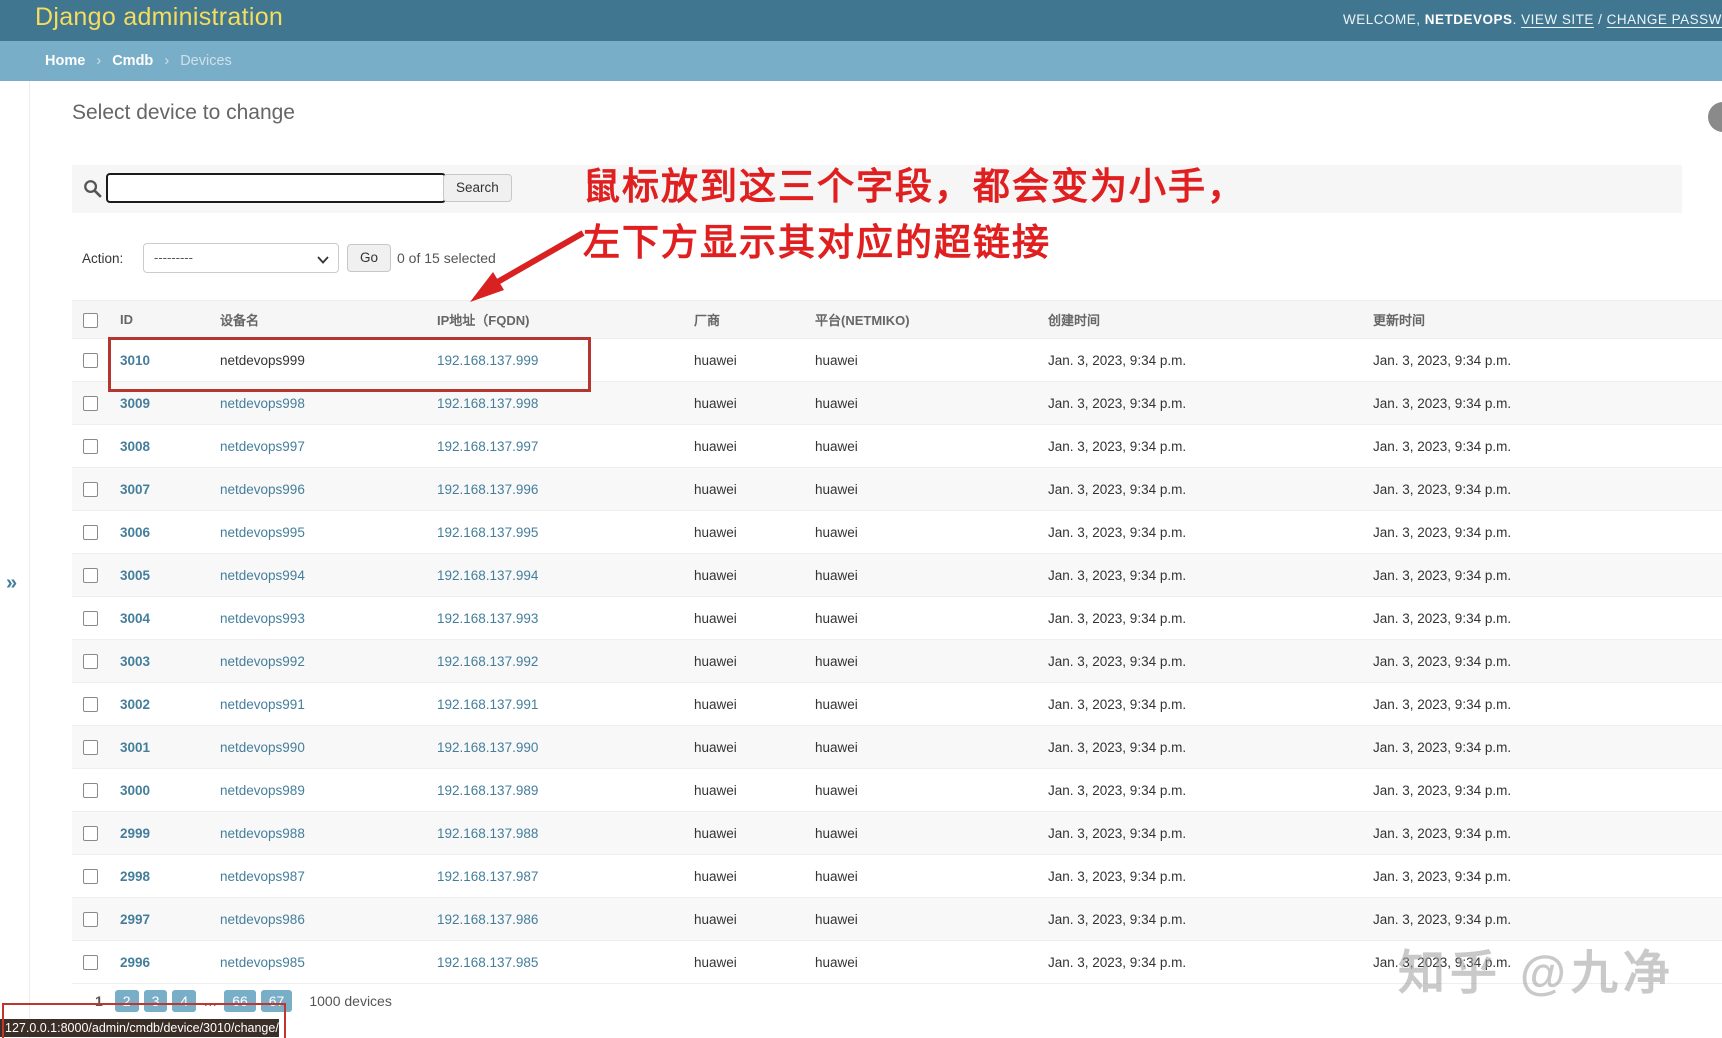 The height and width of the screenshot is (1038, 1722). Describe the element at coordinates (90, 320) in the screenshot. I see `select-all-checkbox` at that location.